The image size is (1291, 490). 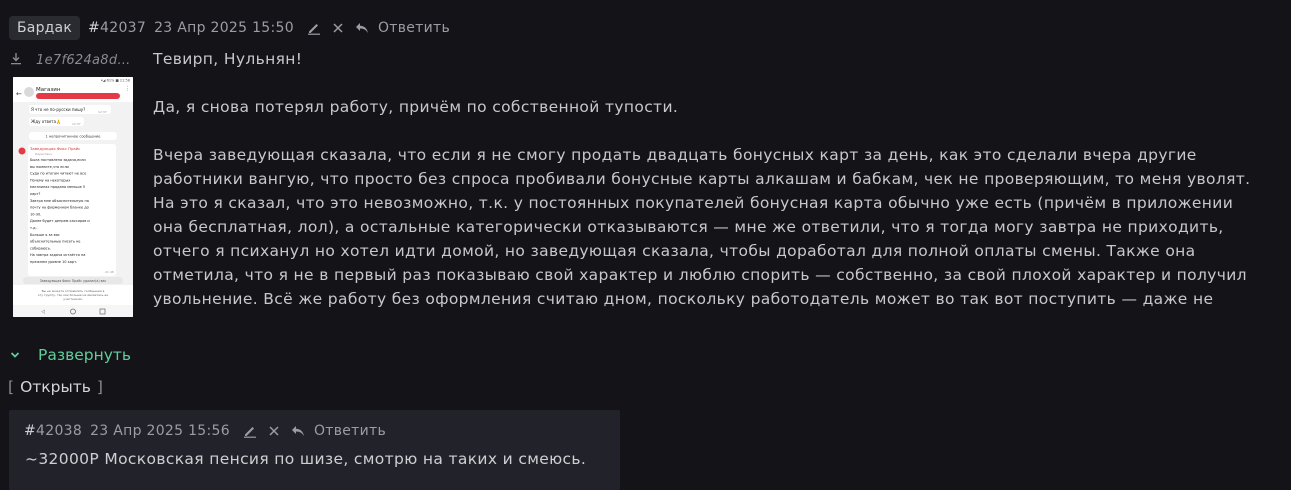 I want to click on open-link: [ Открыть ], so click(x=55, y=387).